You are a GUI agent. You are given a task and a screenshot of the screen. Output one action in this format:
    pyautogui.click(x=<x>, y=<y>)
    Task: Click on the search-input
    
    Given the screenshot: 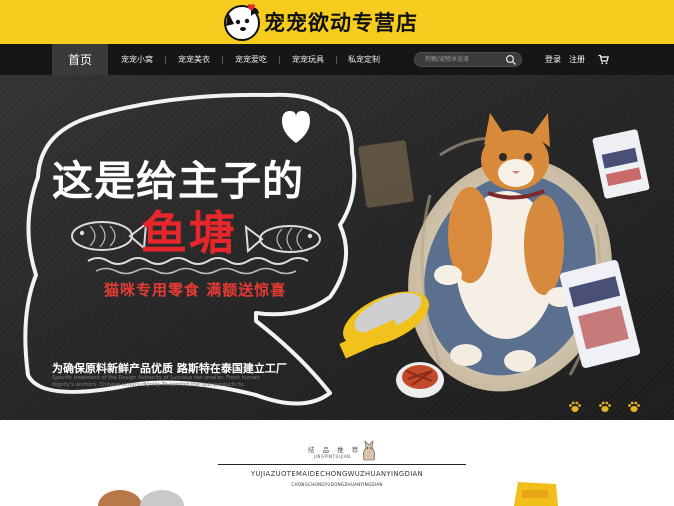 What is the action you would take?
    pyautogui.click(x=465, y=59)
    